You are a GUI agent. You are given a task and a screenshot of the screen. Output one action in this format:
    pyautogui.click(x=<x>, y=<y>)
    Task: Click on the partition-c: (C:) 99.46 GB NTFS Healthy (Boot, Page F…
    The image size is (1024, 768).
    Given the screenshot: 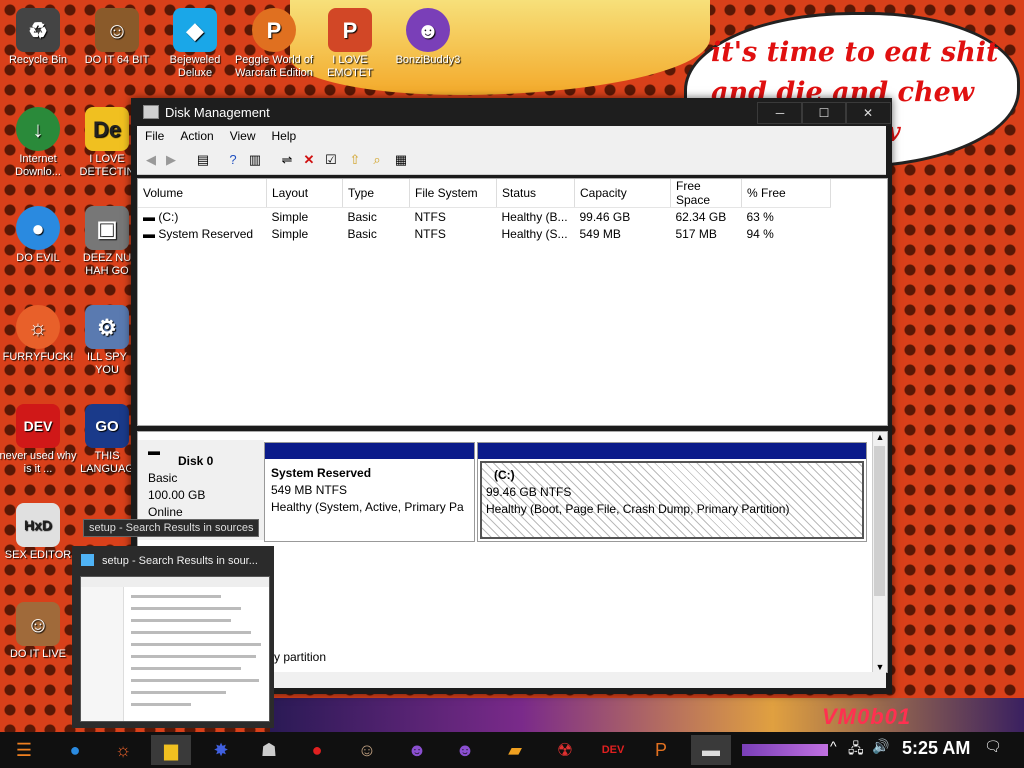 What is the action you would take?
    pyautogui.click(x=672, y=492)
    